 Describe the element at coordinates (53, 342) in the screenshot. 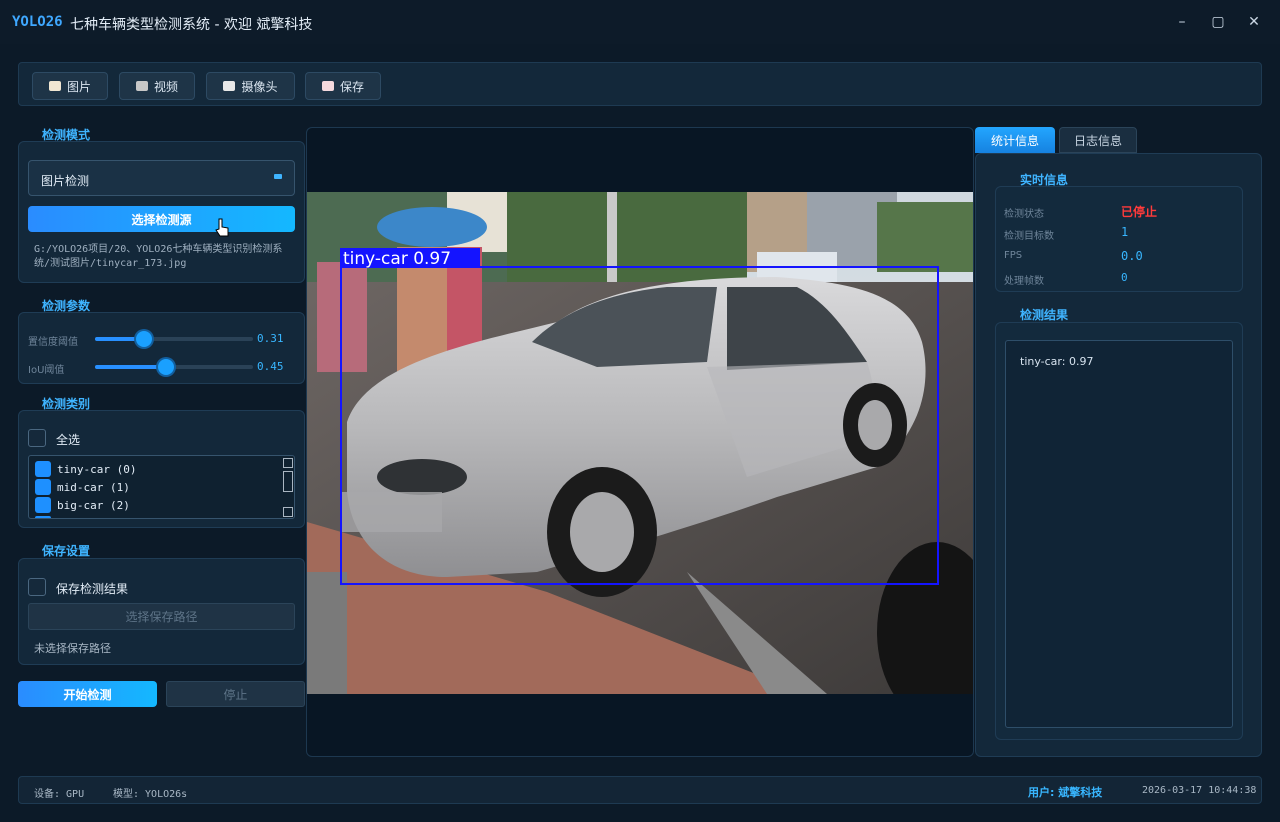

I see `conf-label: 置信度阈值` at that location.